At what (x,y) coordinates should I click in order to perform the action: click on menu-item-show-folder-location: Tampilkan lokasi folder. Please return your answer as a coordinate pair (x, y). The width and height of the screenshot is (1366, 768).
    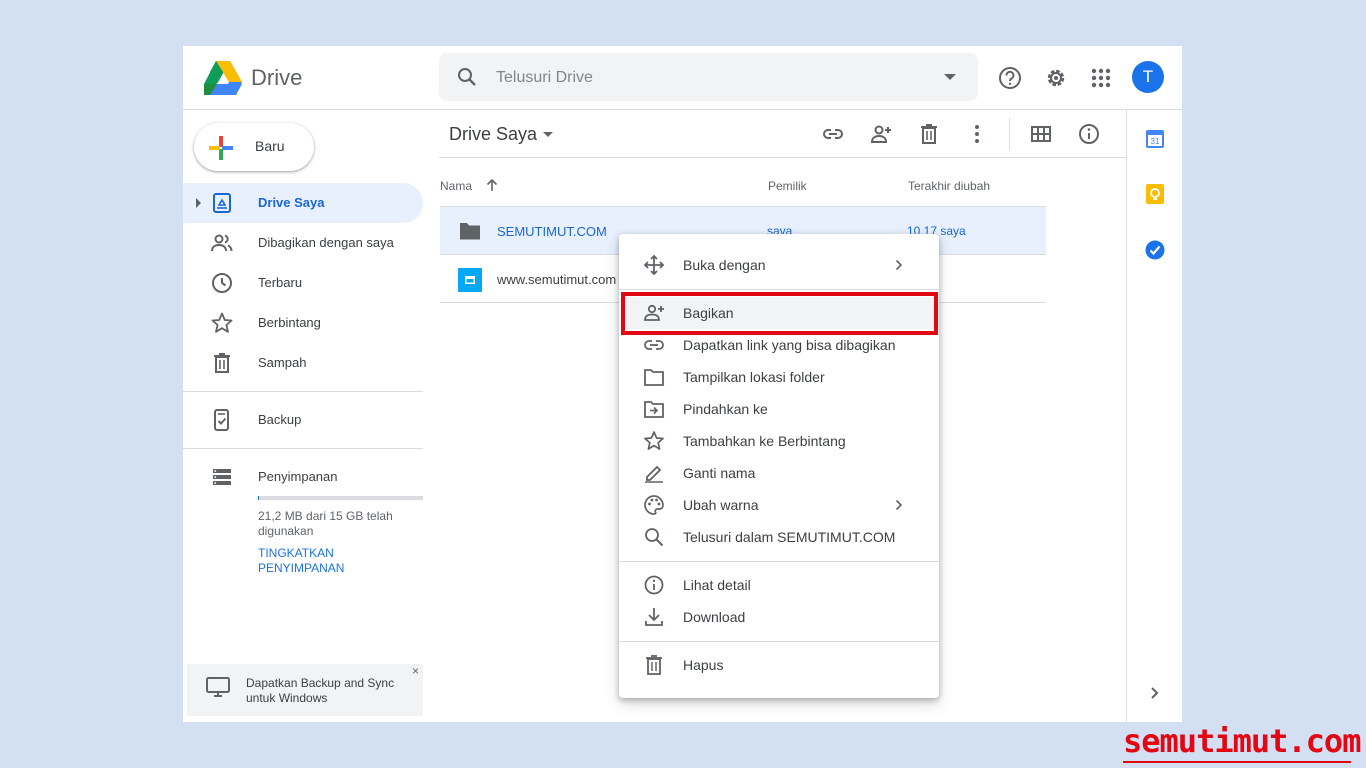
    Looking at the image, I should click on (779, 377).